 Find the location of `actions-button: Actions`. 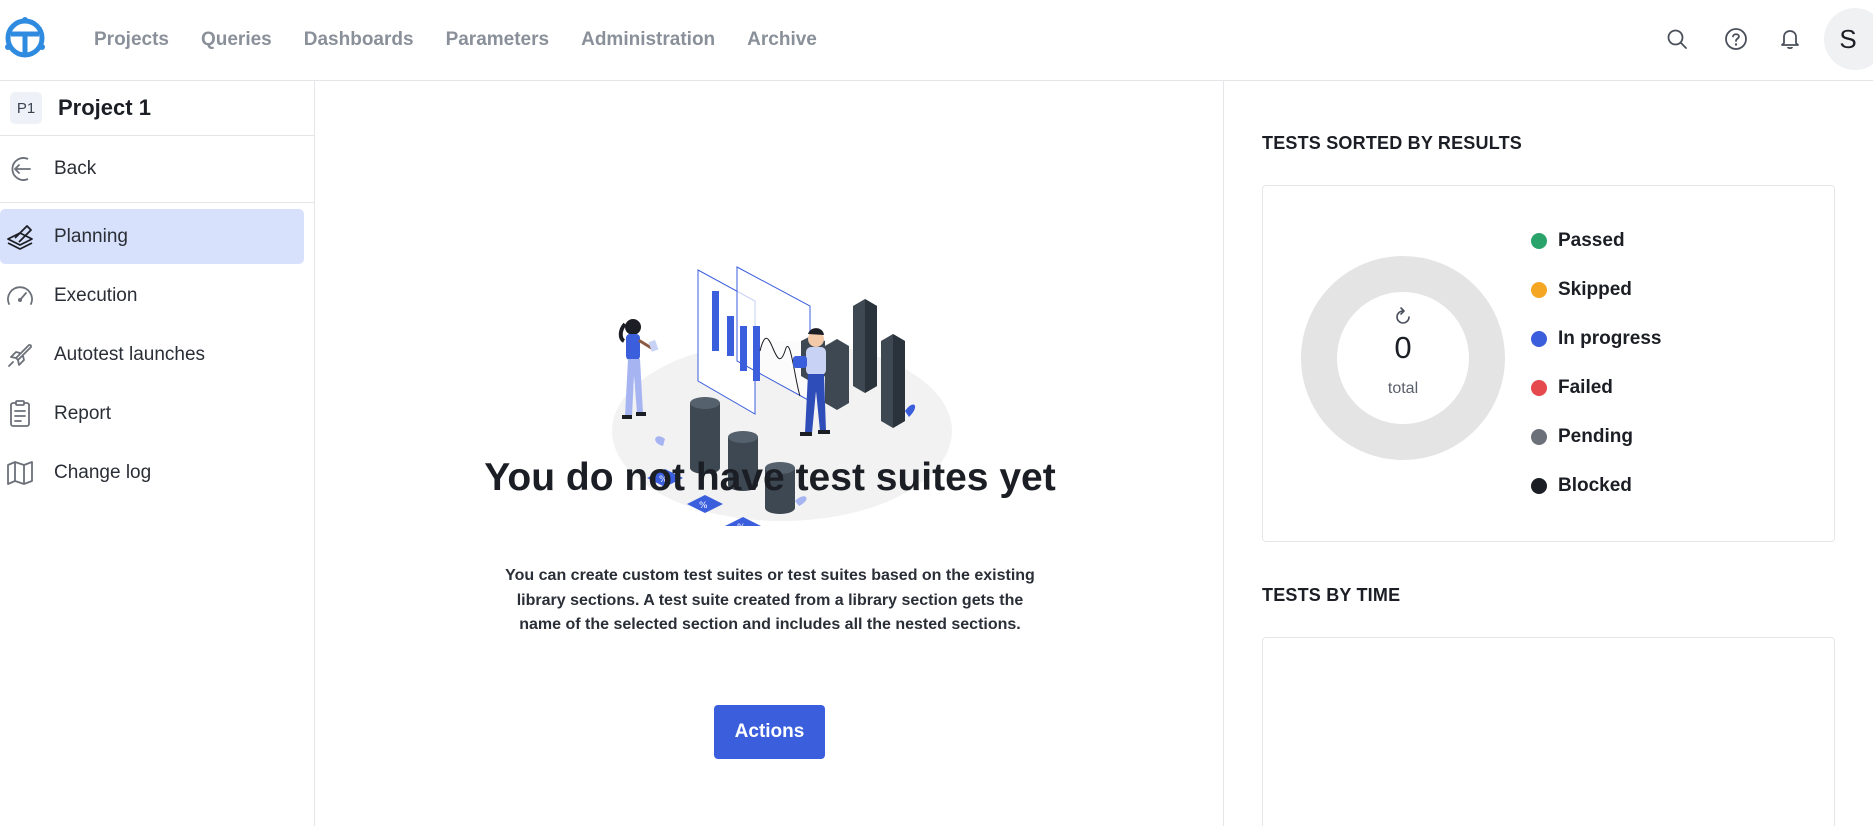

actions-button: Actions is located at coordinates (769, 732).